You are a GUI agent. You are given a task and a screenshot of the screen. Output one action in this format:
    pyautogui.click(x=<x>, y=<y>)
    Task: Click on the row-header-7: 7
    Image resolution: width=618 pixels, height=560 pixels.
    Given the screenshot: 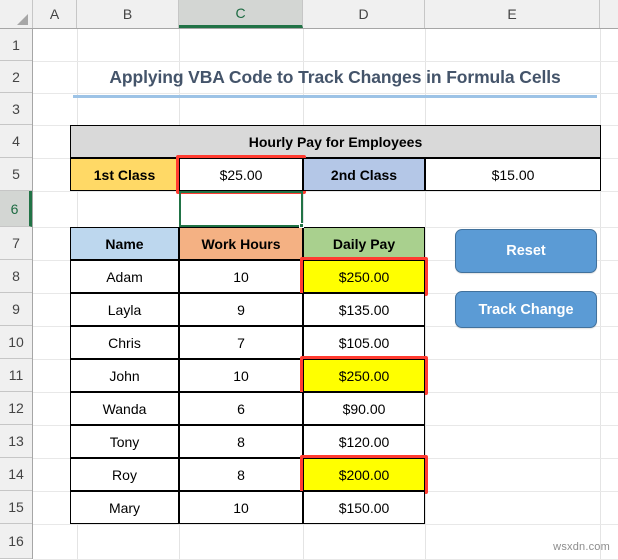 What is the action you would take?
    pyautogui.click(x=16, y=243)
    